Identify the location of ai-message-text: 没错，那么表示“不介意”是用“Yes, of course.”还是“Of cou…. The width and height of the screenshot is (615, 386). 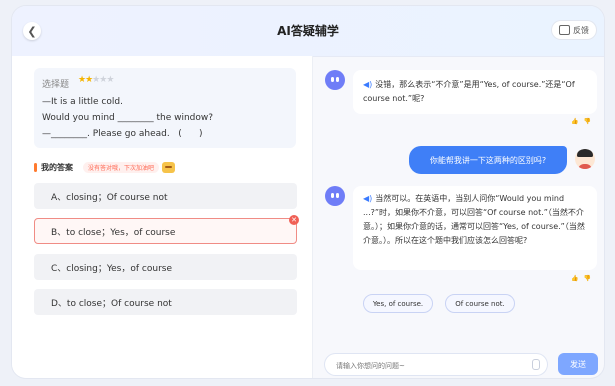
(469, 91).